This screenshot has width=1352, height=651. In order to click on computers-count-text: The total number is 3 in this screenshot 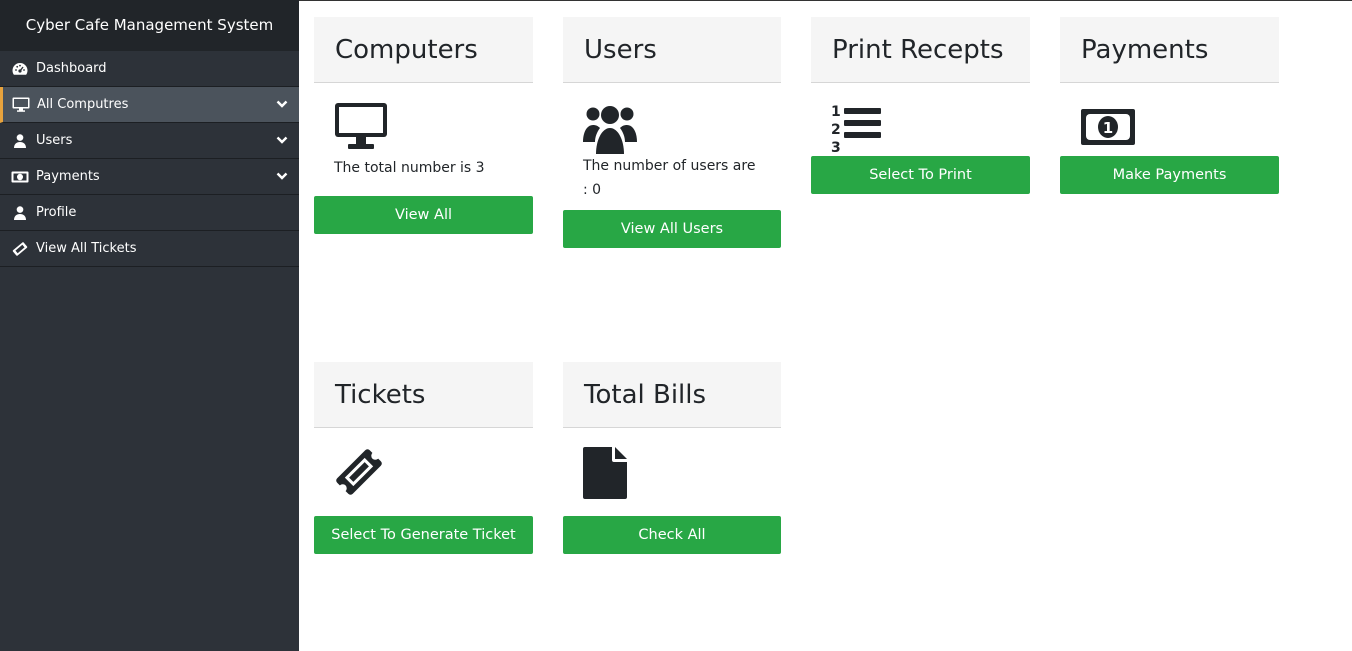, I will do `click(409, 168)`.